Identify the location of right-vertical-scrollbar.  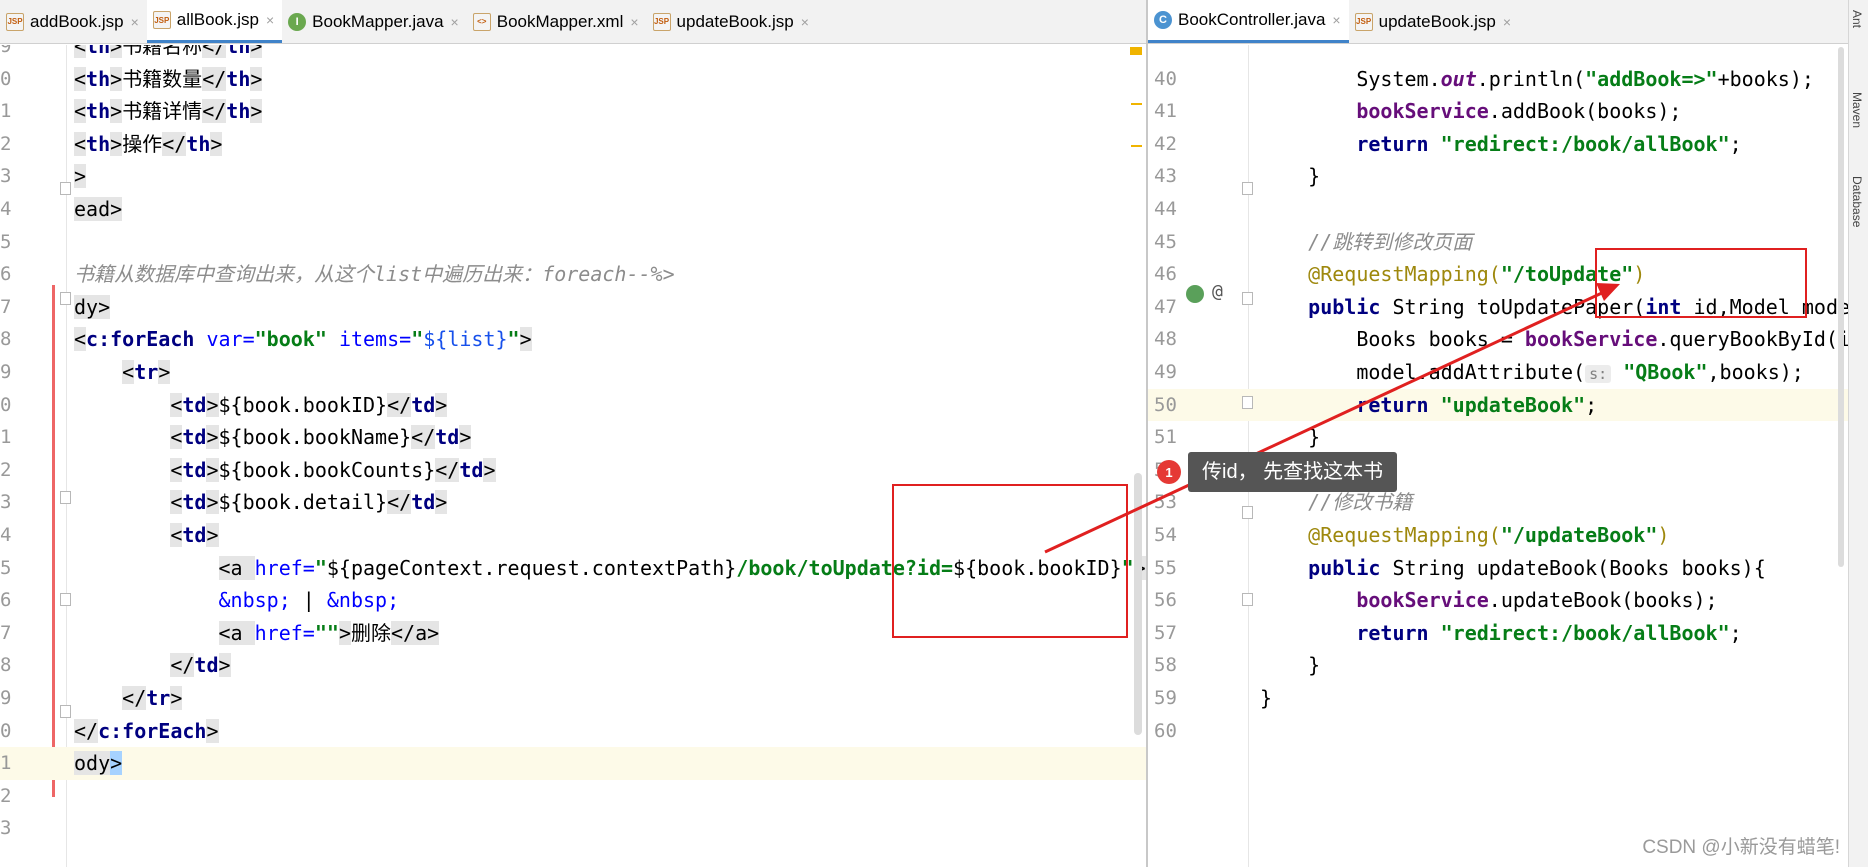
(1841, 307).